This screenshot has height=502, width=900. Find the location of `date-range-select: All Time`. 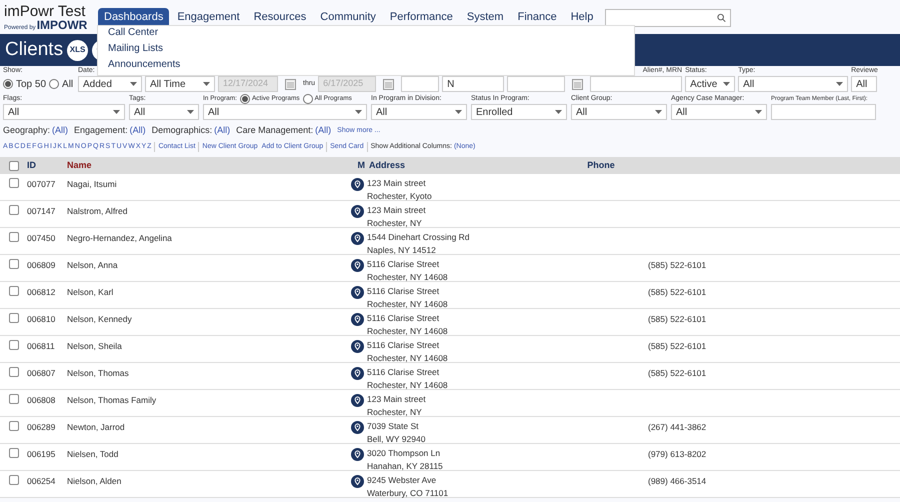

date-range-select: All Time is located at coordinates (180, 84).